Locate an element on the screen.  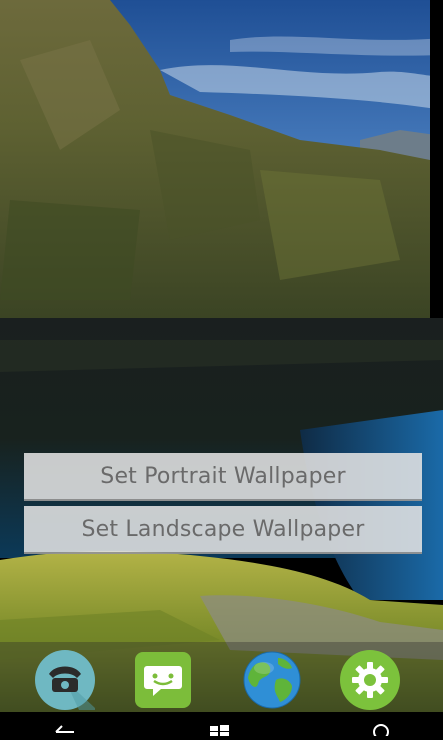
set-portrait-wallpaper-label: Set Portrait Wallpaper is located at coordinates (223, 476).